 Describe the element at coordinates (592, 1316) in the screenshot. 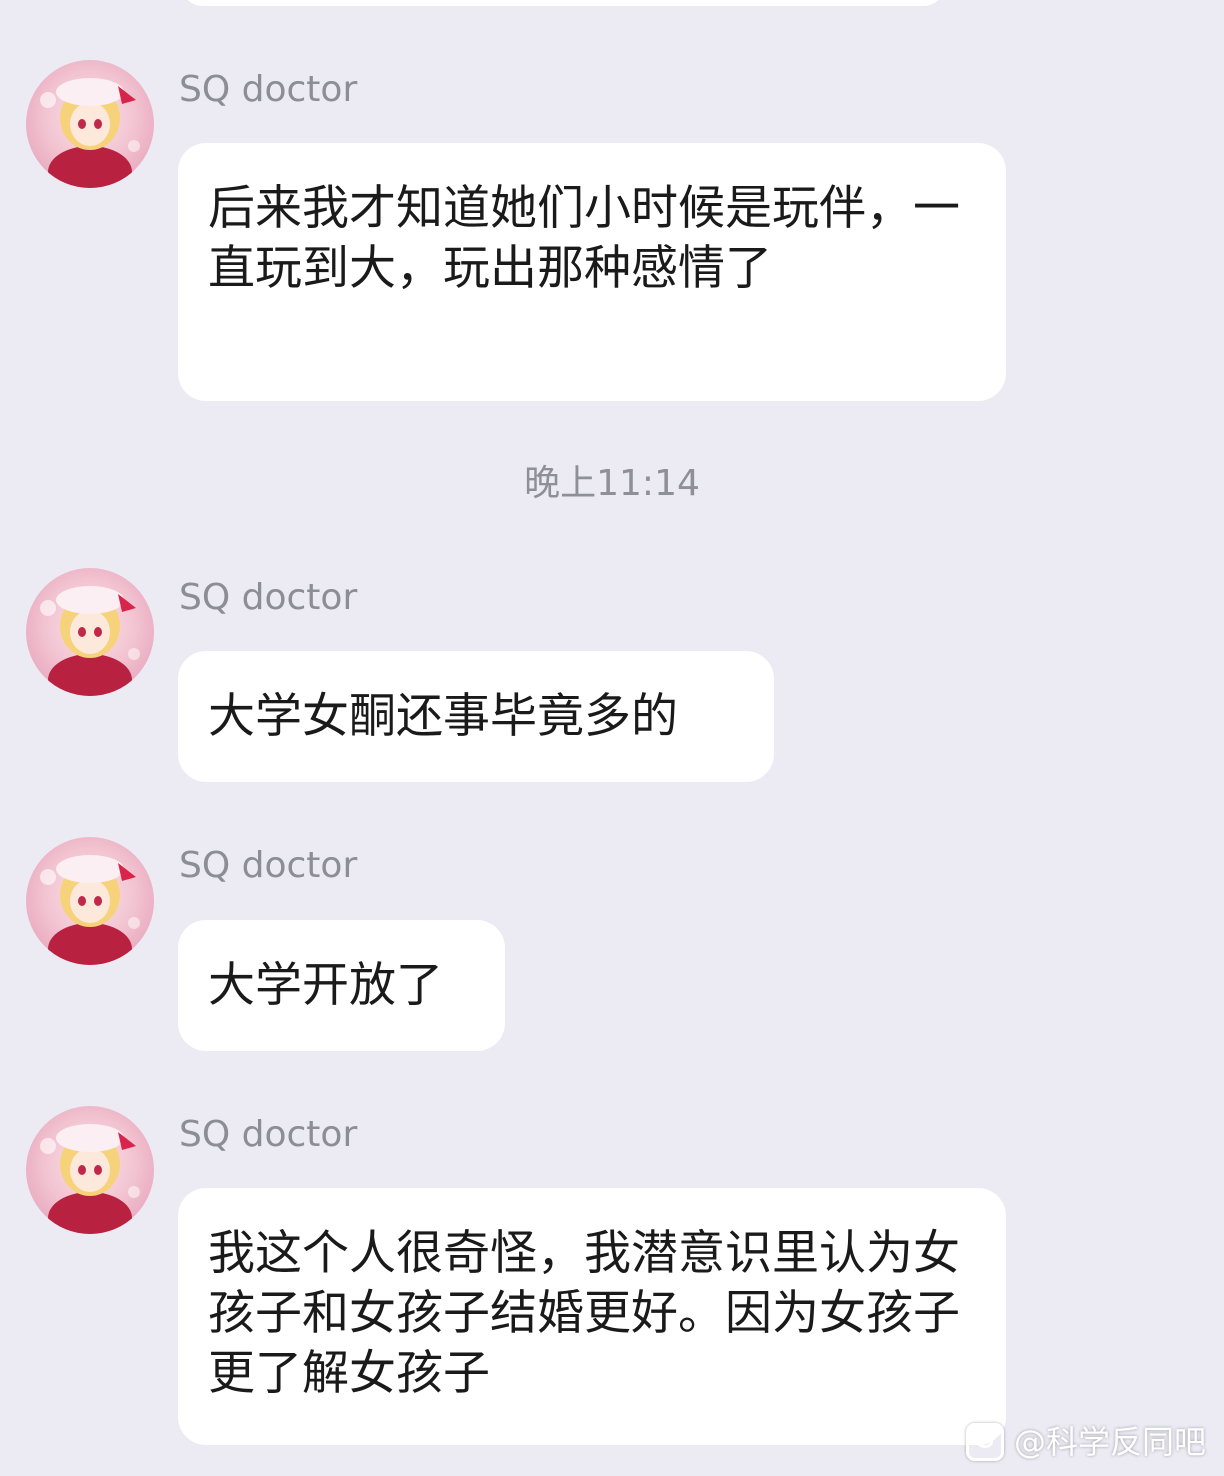

I see `message-bubble: 我这个人很奇怪，我潜意识里认为女孩子和女孩子结婚更好。因为女孩子更了解女孩子` at that location.